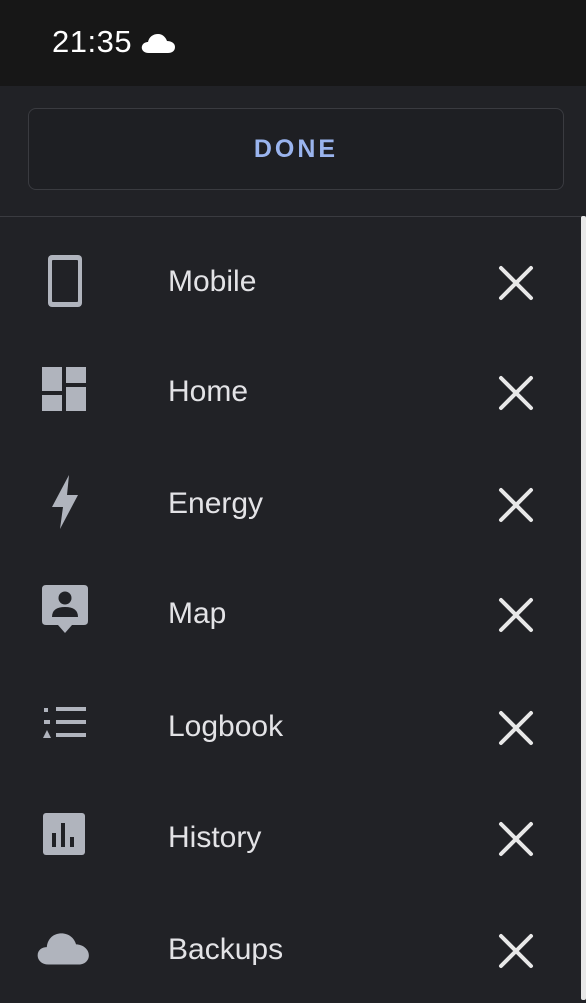 The image size is (586, 1003). Describe the element at coordinates (290, 836) in the screenshot. I see `list-item-history: History` at that location.